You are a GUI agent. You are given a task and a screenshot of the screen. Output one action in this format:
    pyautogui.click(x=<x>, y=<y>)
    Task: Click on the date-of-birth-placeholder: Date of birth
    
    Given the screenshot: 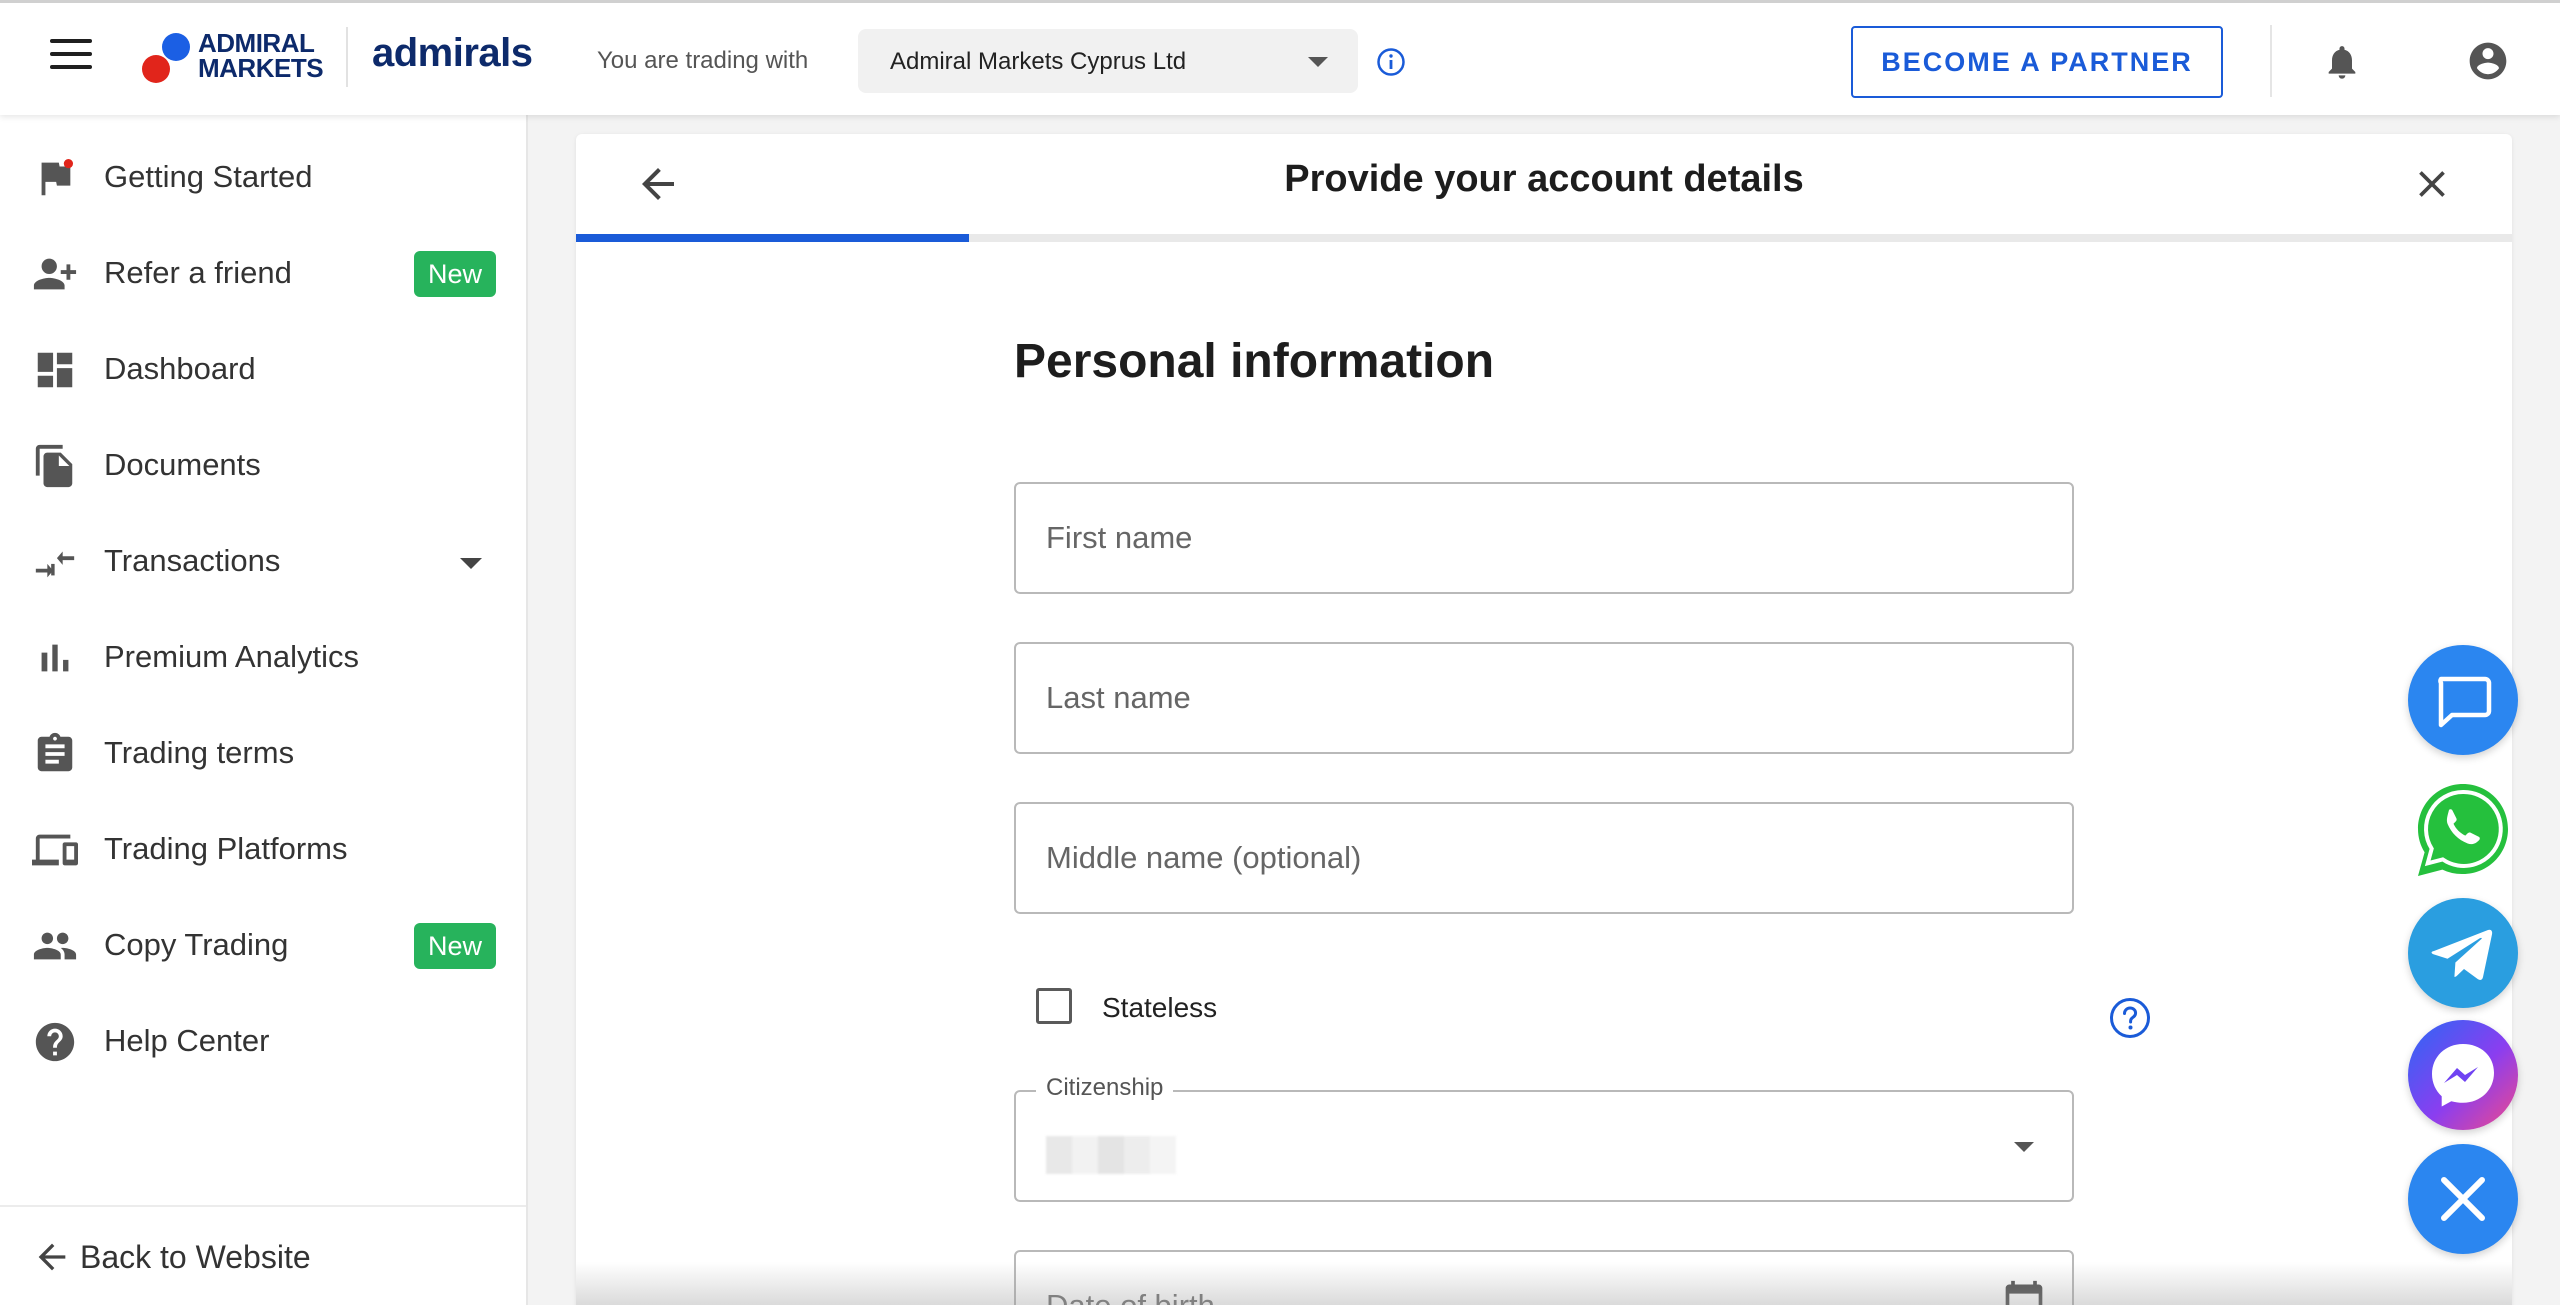 What is the action you would take?
    pyautogui.click(x=1130, y=1296)
    